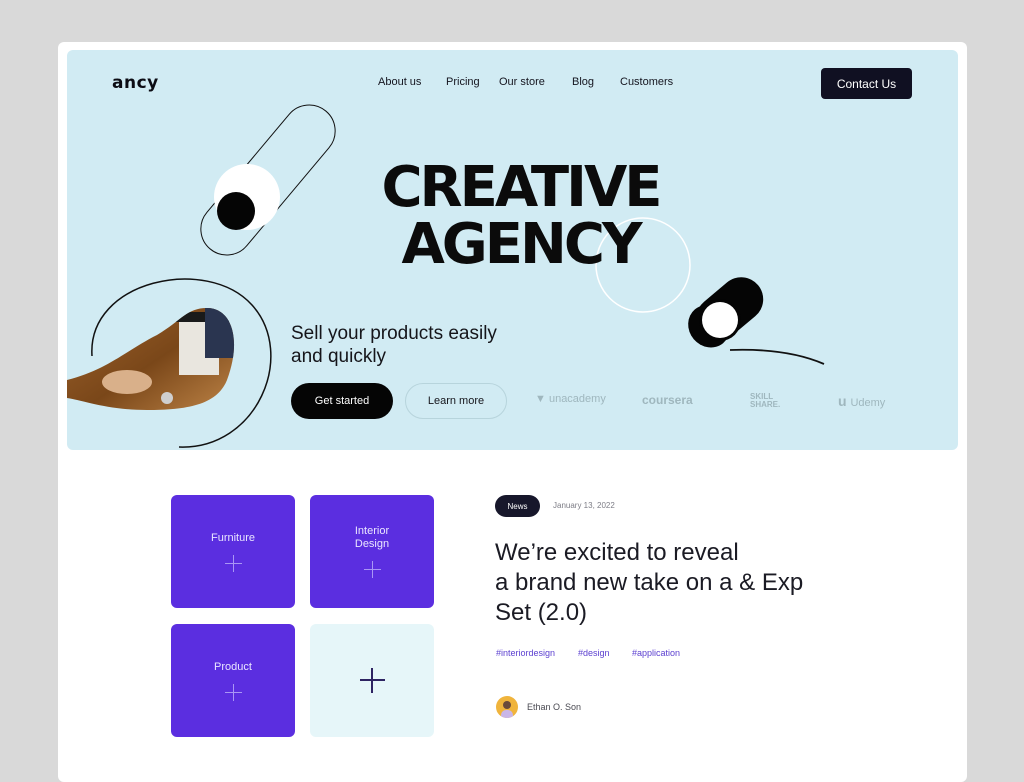 Image resolution: width=1024 pixels, height=782 pixels. What do you see at coordinates (656, 653) in the screenshot?
I see `tag-application: #application` at bounding box center [656, 653].